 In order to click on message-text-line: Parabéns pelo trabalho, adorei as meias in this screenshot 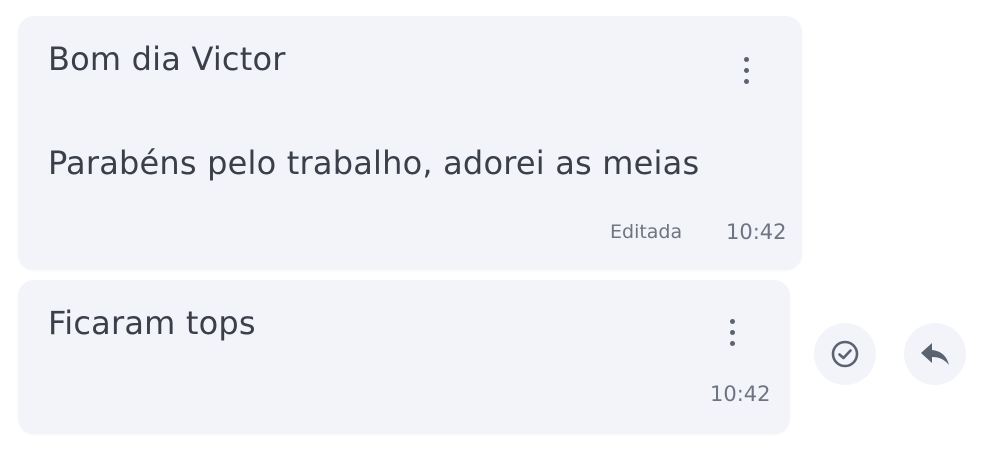, I will do `click(374, 163)`.